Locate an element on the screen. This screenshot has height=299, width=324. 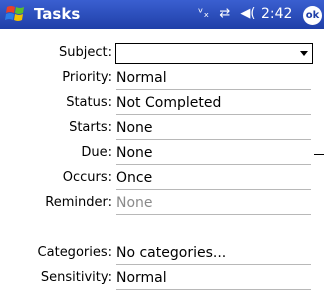
reminder-row: Reminder: None is located at coordinates (162, 204).